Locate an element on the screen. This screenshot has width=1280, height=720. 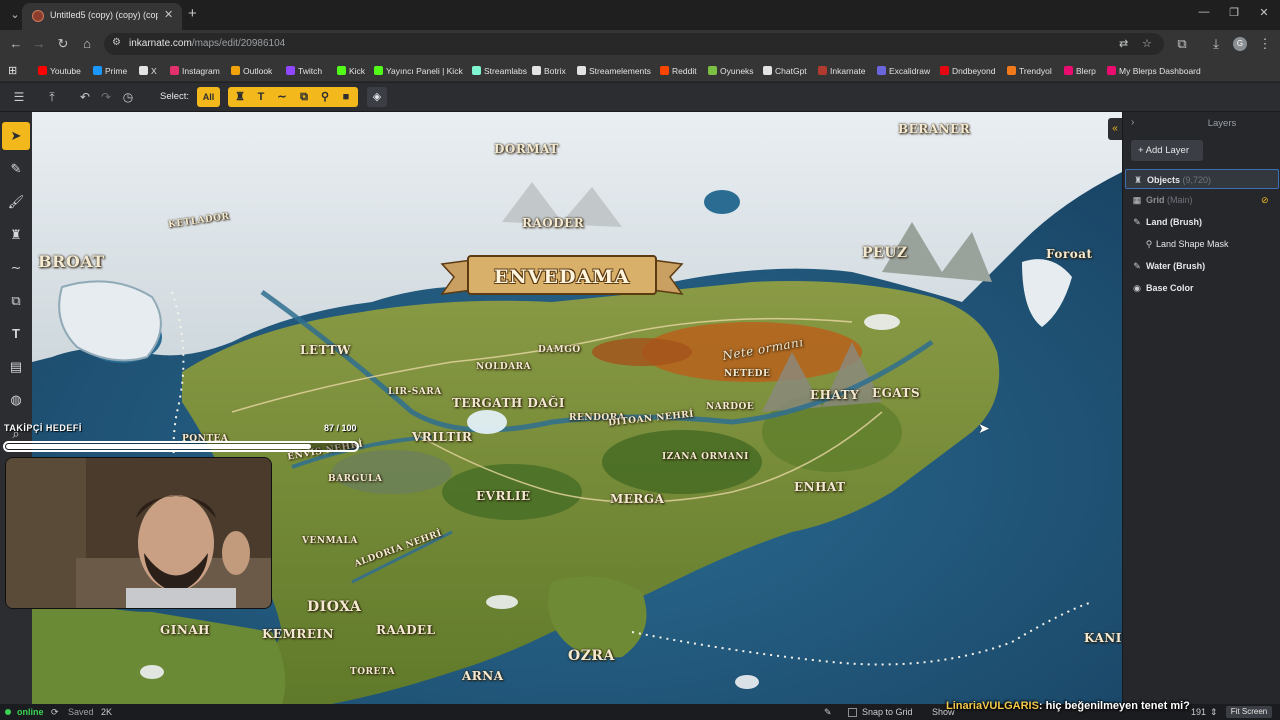
bookmark-19: My Blerps Dashboard is located at coordinates (1154, 70).